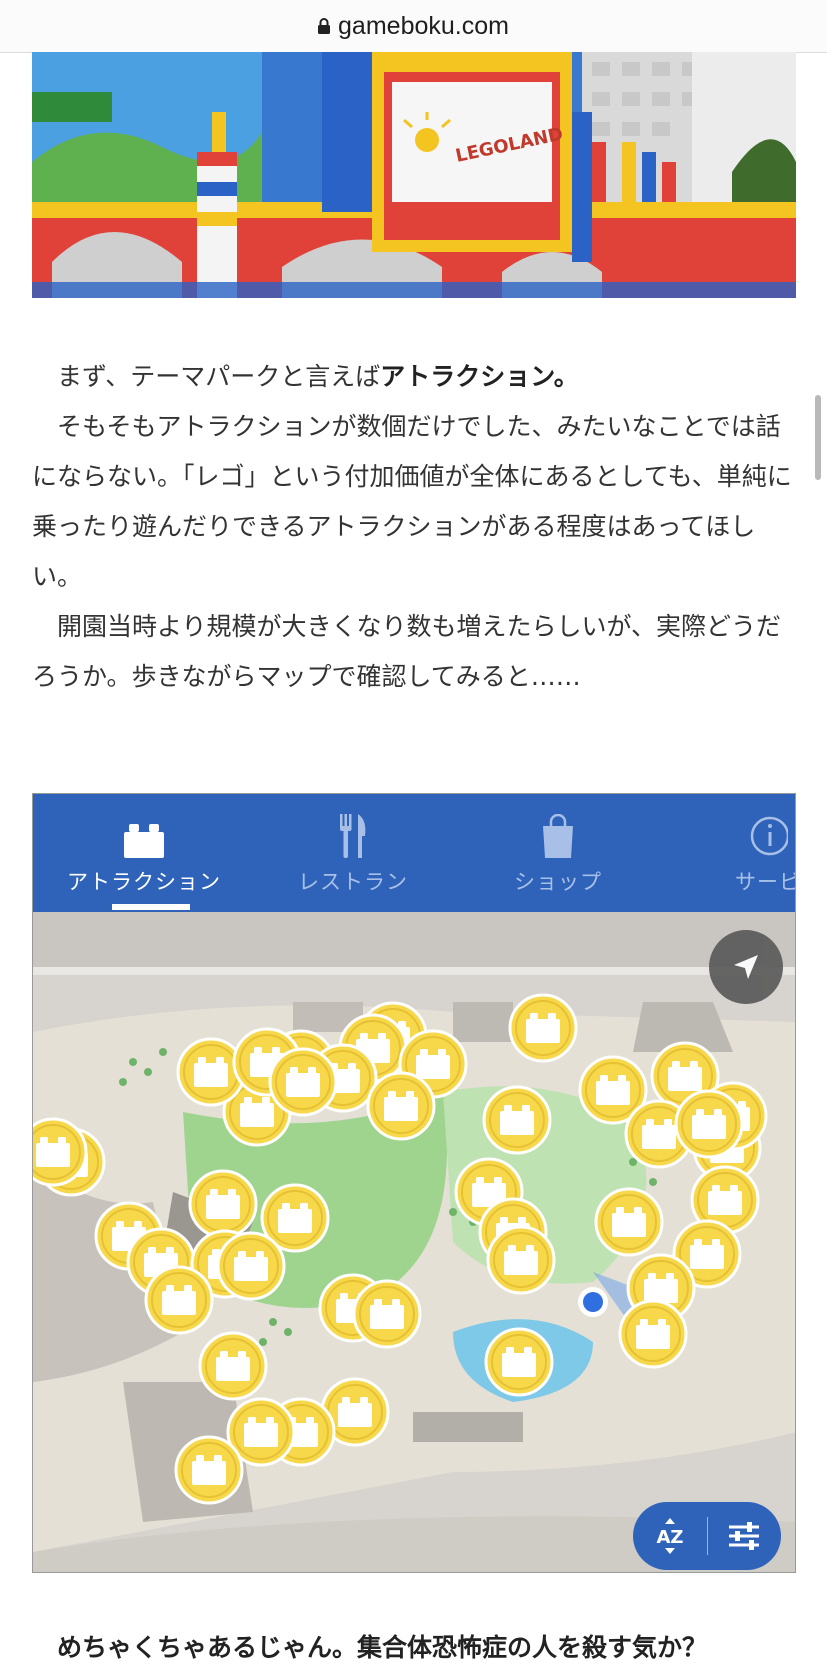 The height and width of the screenshot is (1675, 827). What do you see at coordinates (144, 882) in the screenshot?
I see `tab-label: アトラクション` at bounding box center [144, 882].